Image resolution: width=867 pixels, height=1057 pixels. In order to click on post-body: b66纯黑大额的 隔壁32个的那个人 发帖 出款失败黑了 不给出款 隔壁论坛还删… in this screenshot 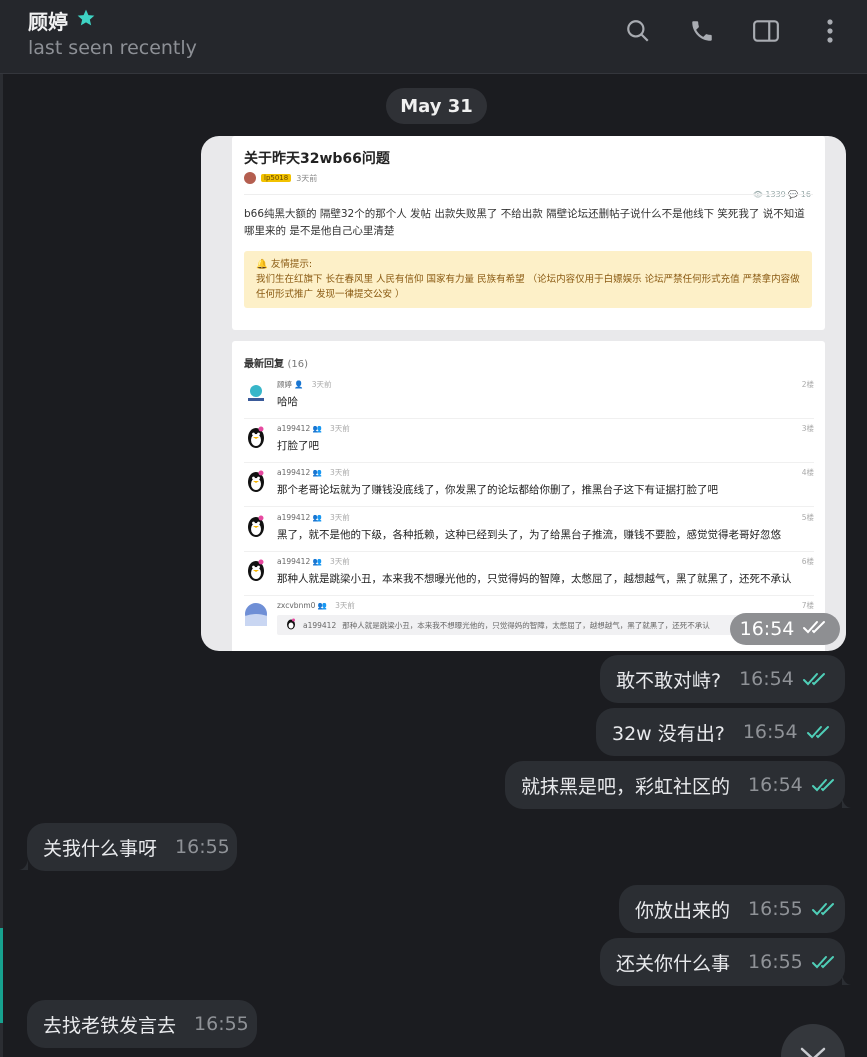, I will do `click(524, 222)`.